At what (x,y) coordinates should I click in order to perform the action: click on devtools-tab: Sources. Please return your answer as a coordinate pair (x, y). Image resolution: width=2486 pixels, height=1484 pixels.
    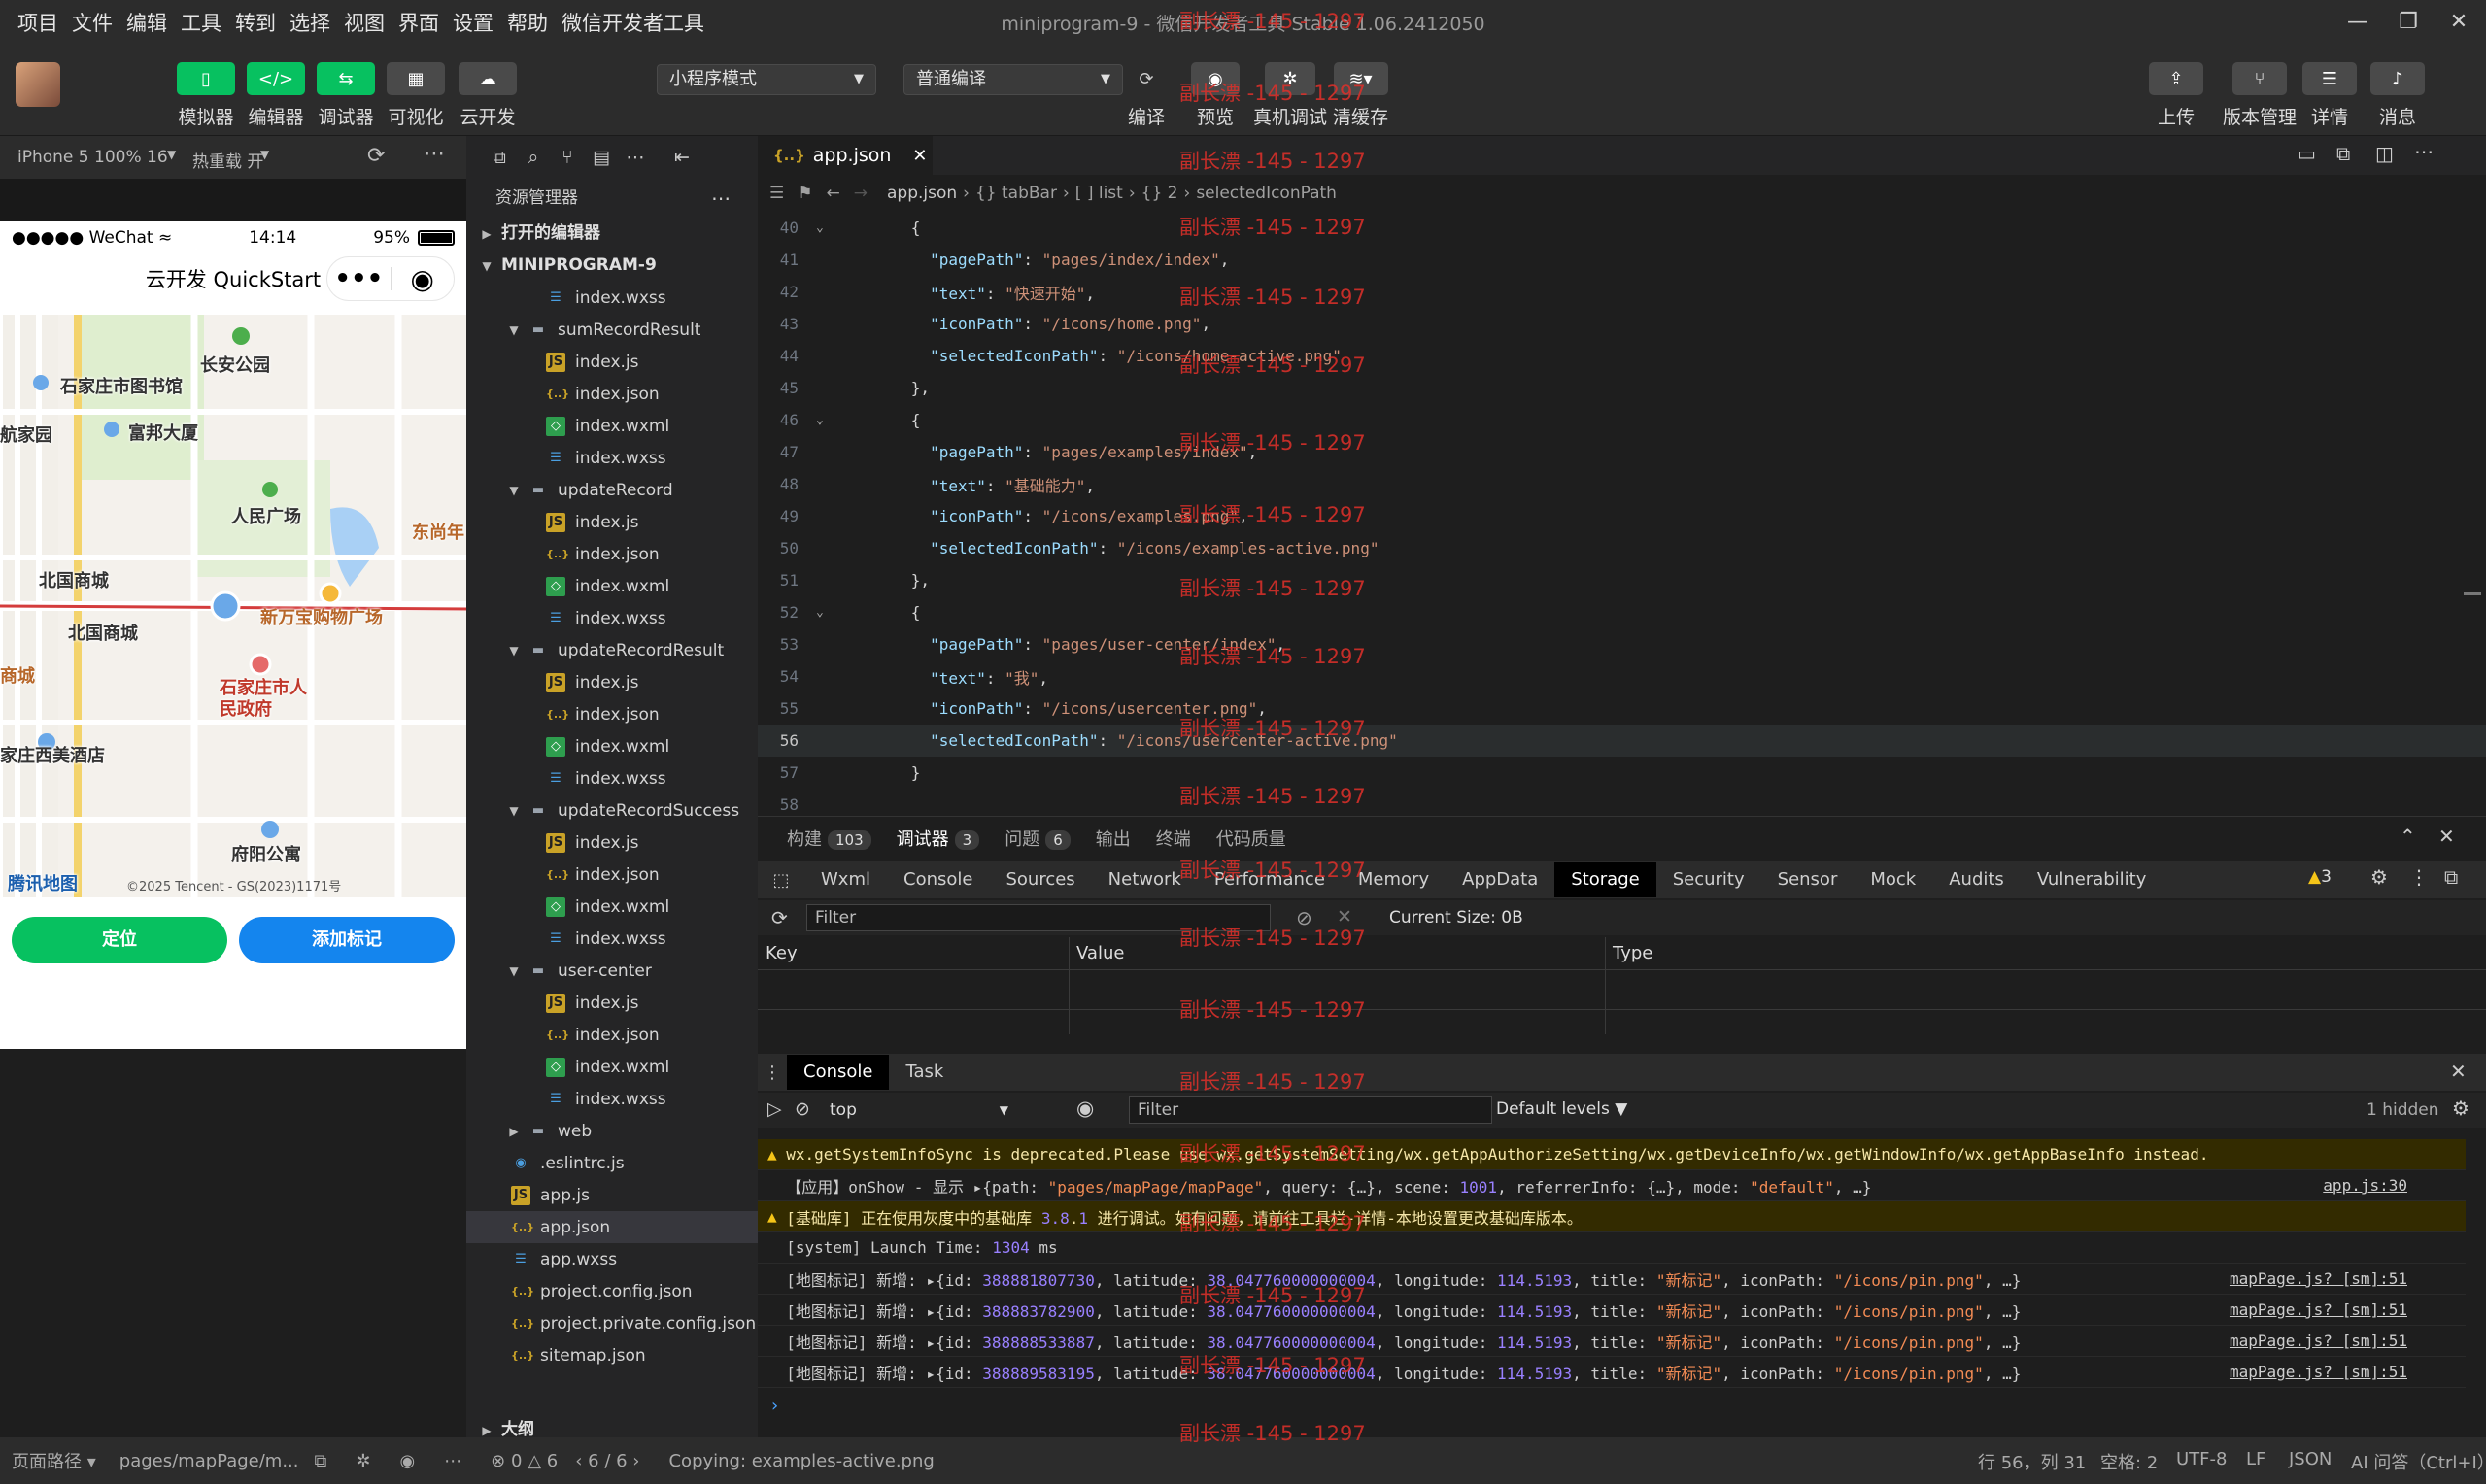
    Looking at the image, I should click on (1040, 879).